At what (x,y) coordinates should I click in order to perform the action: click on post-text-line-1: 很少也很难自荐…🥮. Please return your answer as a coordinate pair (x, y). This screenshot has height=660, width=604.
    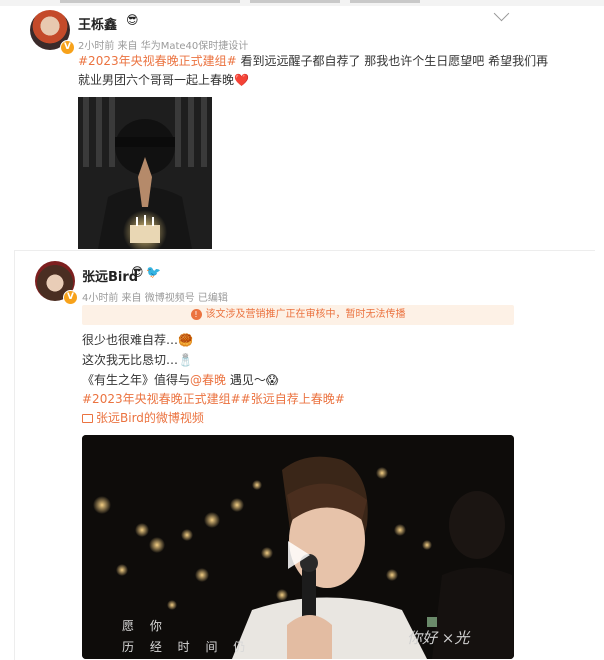
    Looking at the image, I should click on (137, 340).